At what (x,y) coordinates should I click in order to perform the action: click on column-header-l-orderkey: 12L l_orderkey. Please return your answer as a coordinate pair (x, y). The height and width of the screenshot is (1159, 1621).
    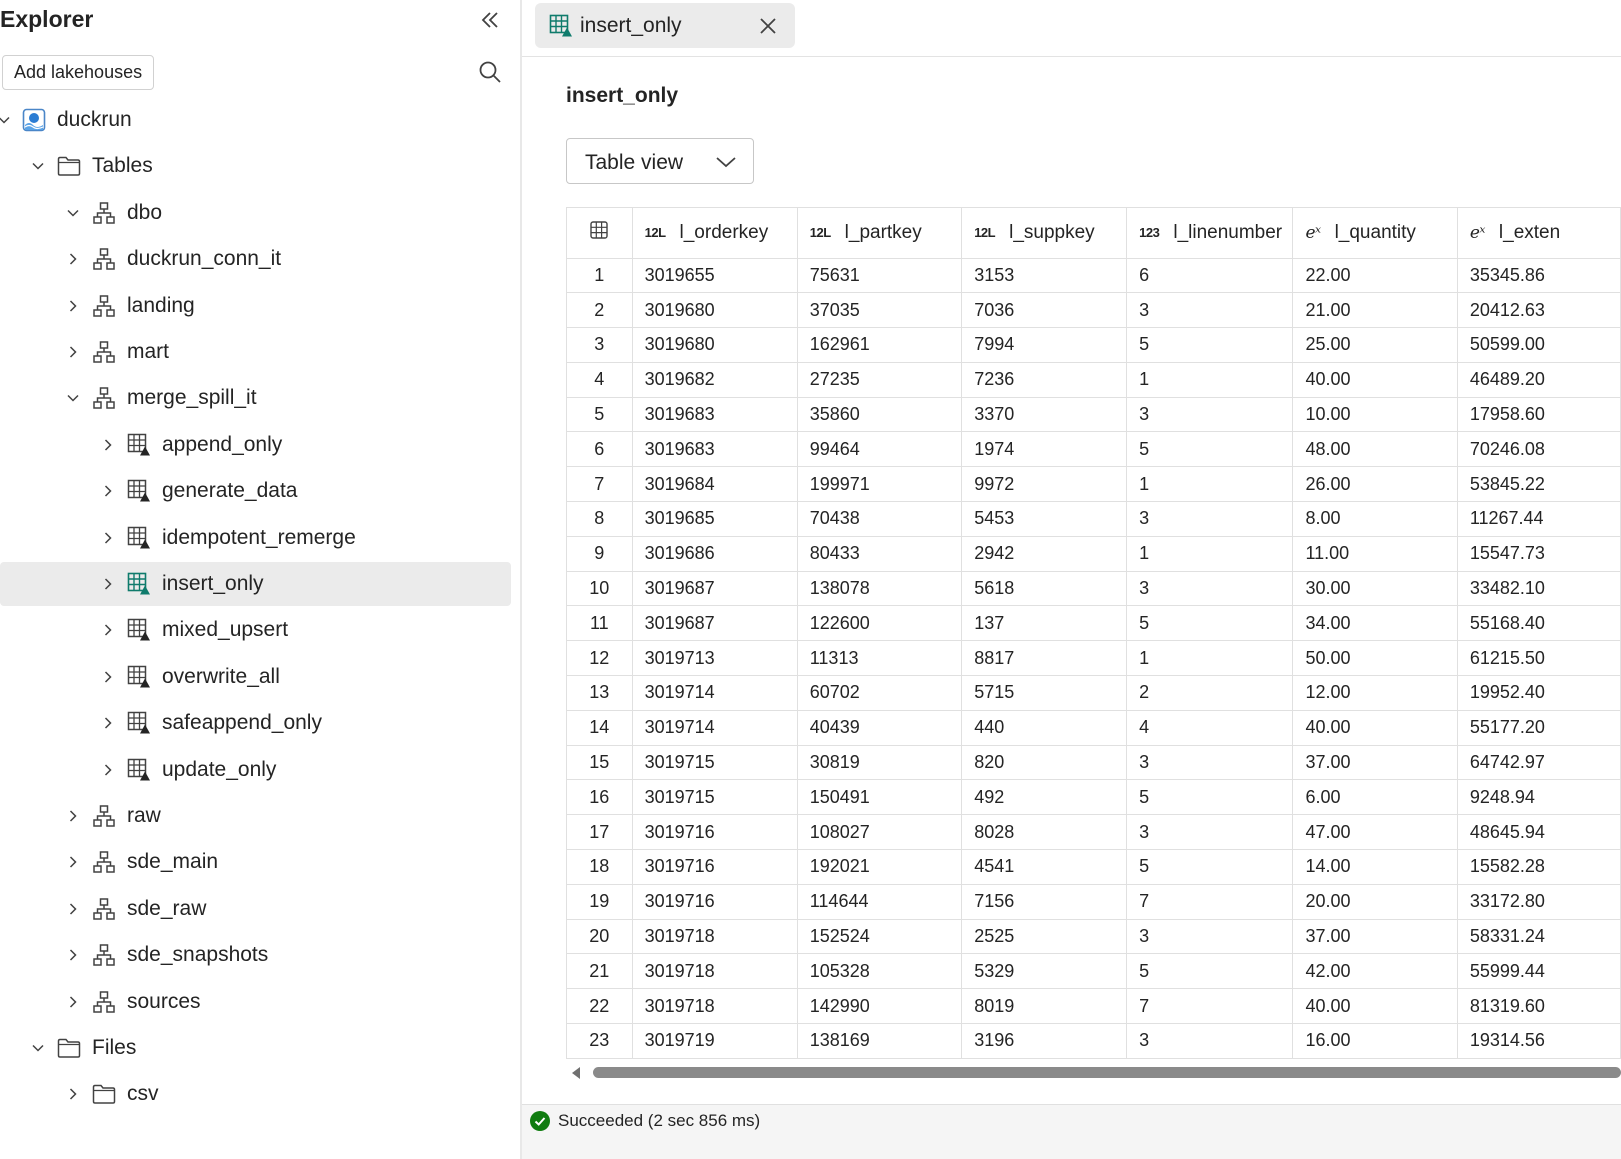
    Looking at the image, I should click on (715, 233).